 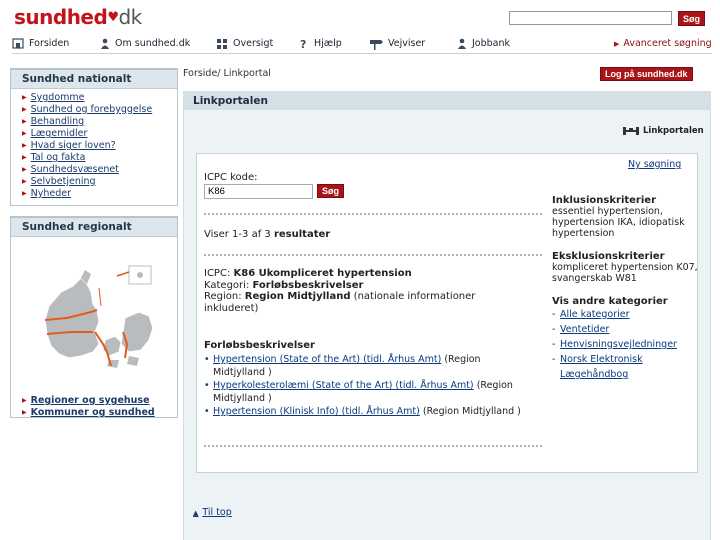 I want to click on icpc-code-input, so click(x=258, y=191).